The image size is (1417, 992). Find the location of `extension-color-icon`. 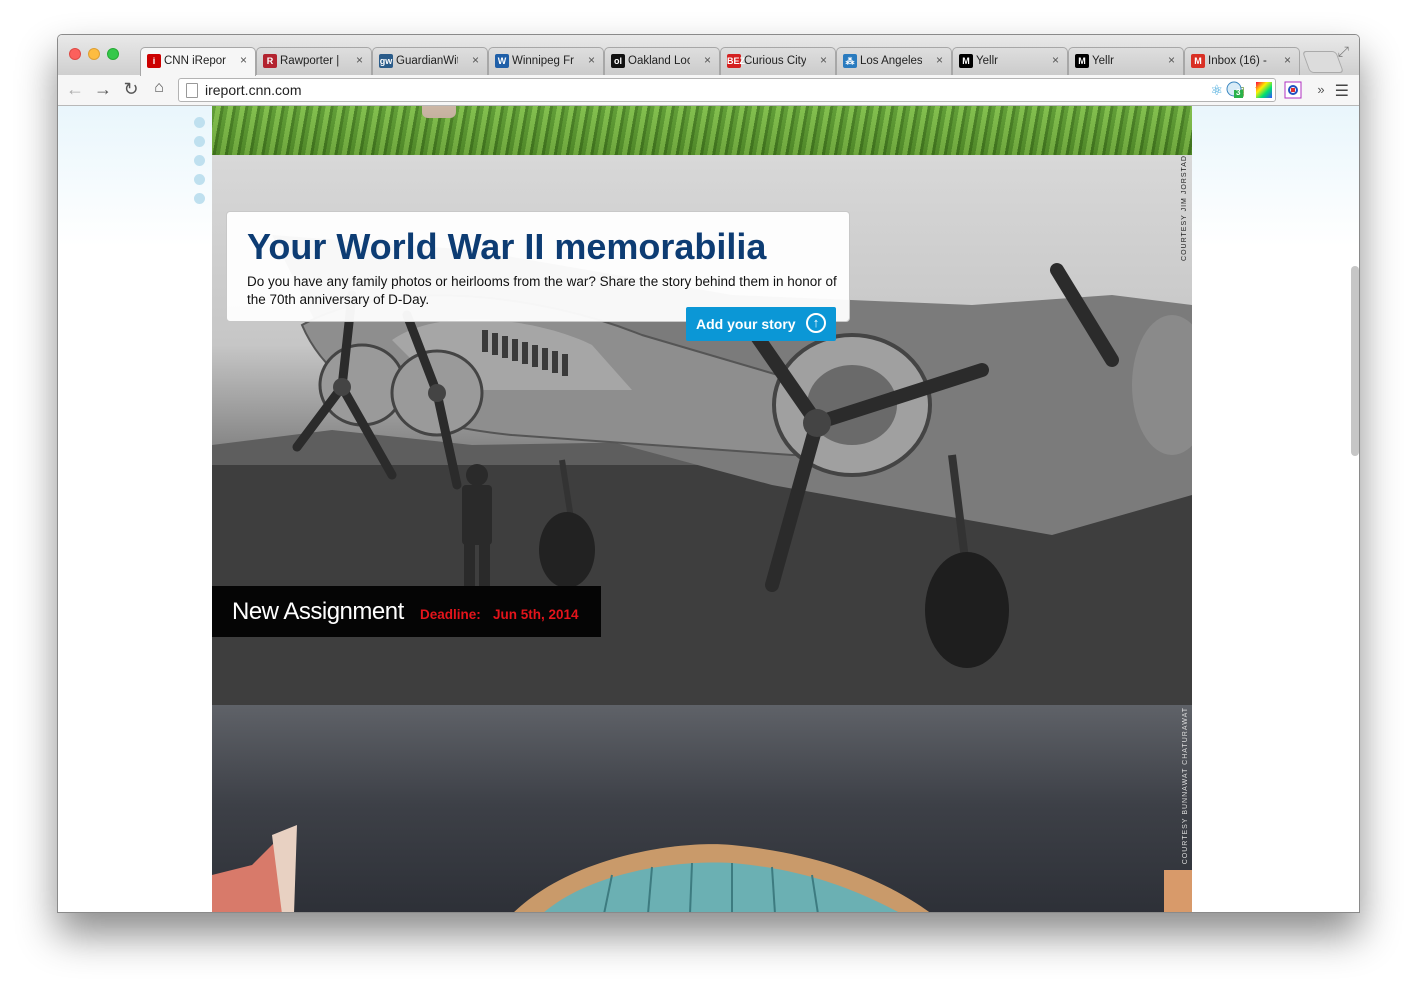

extension-color-icon is located at coordinates (1264, 90).